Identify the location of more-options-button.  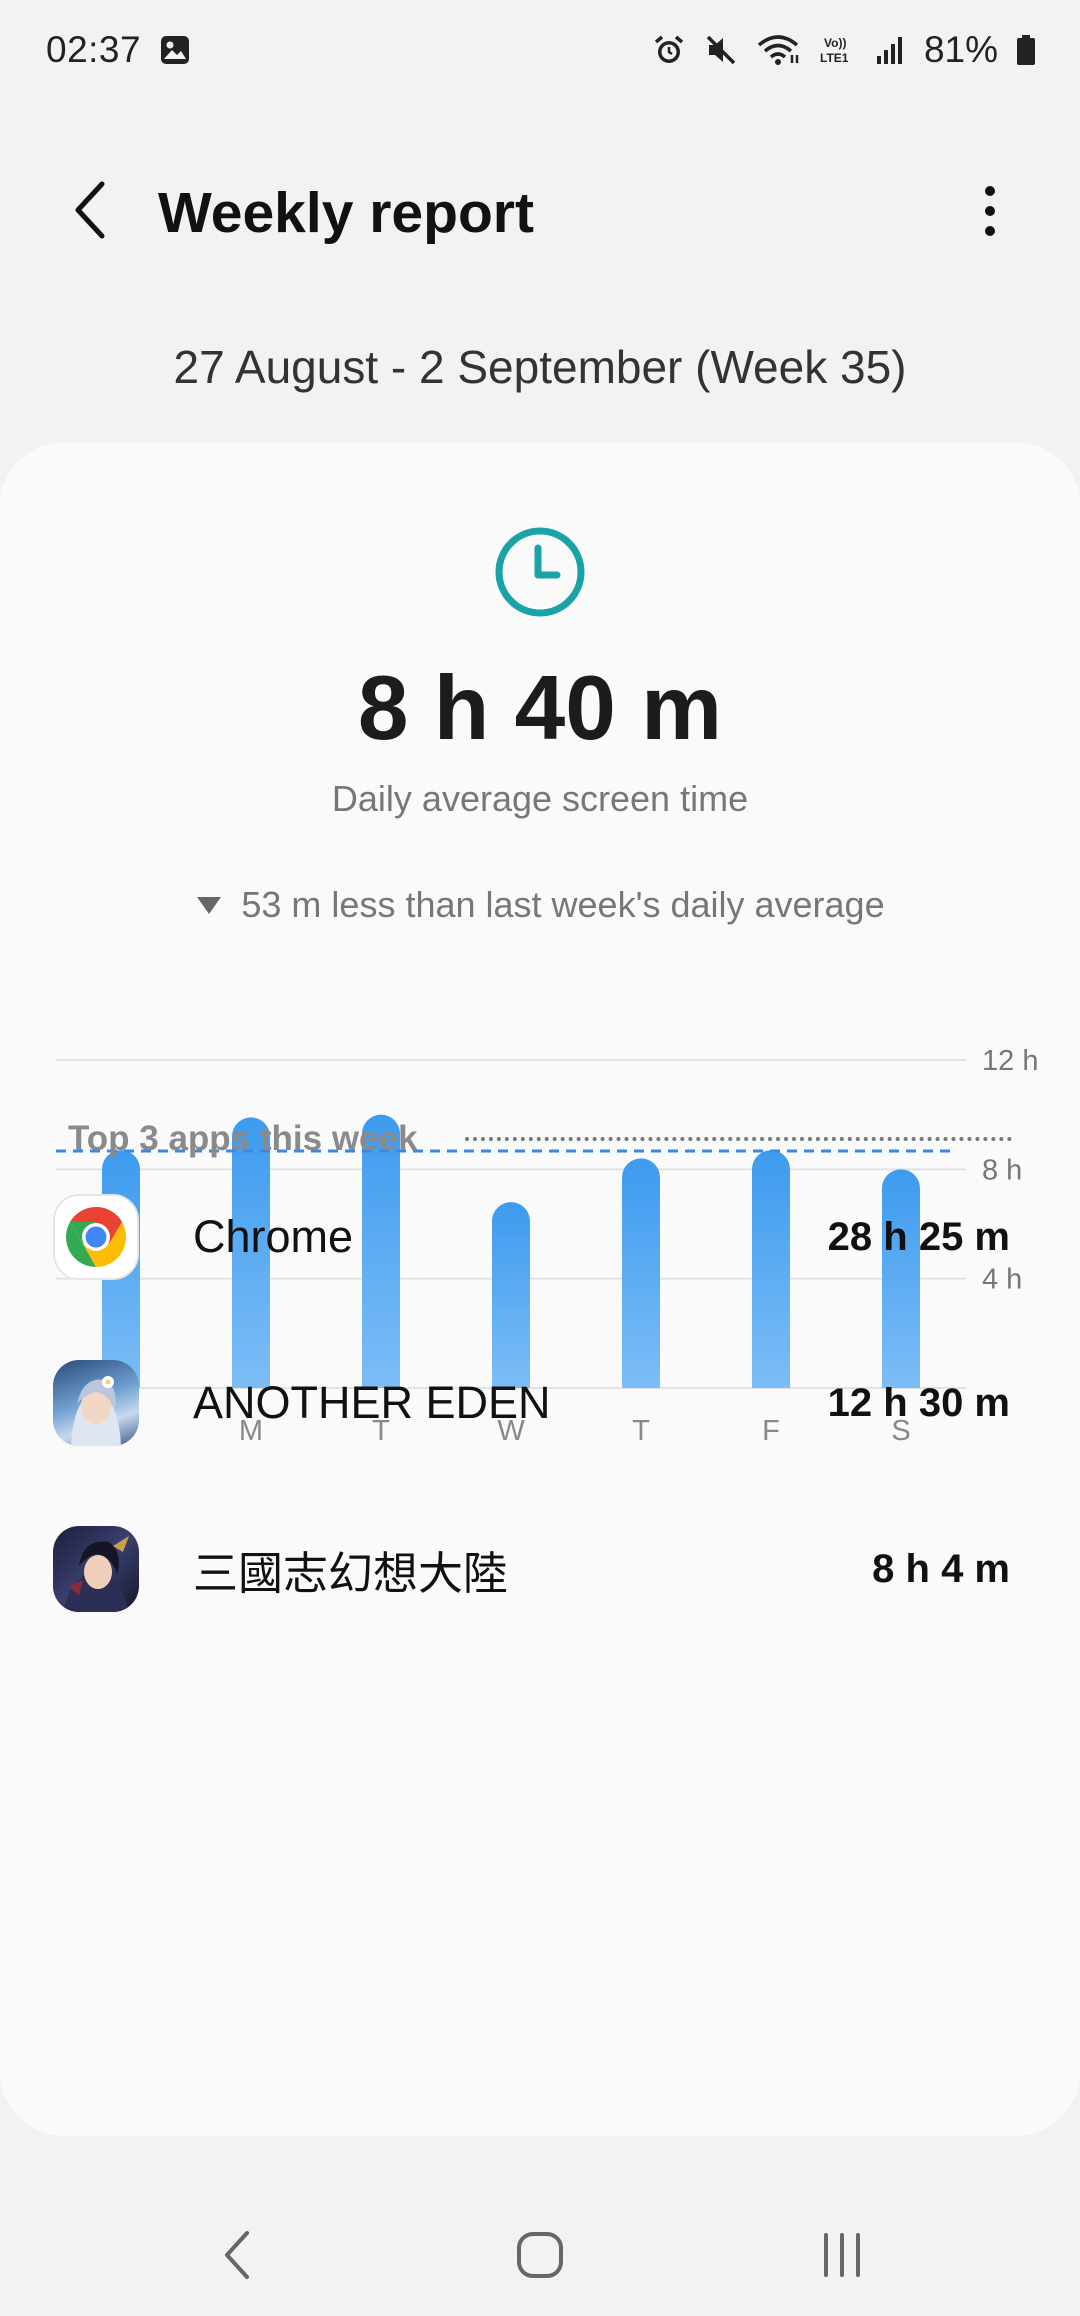
(990, 211).